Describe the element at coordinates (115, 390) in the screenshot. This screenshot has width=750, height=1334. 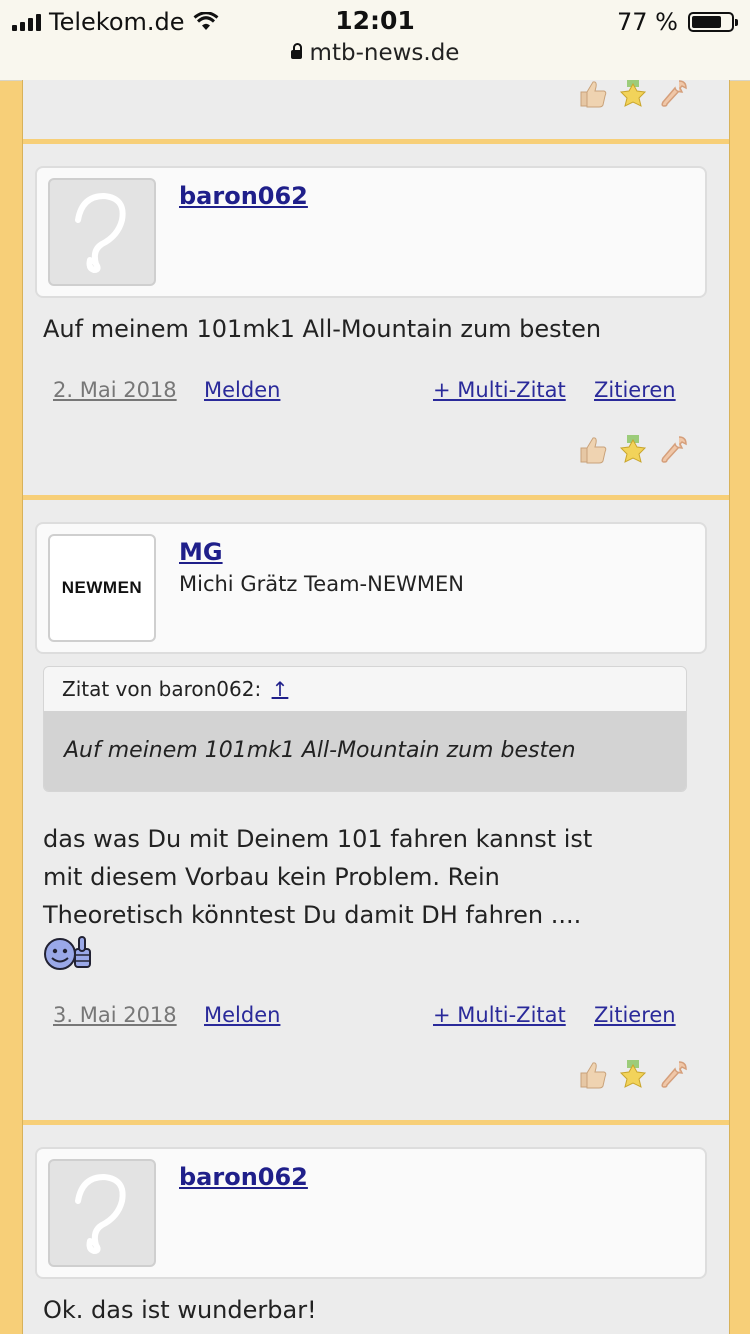
I see `post-date: 2. Mai 2018` at that location.